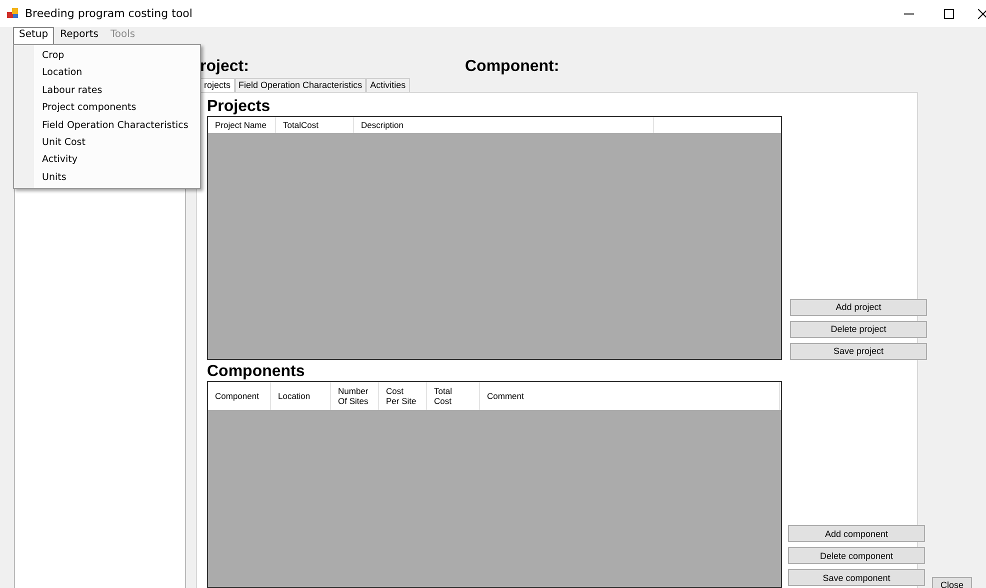  Describe the element at coordinates (79, 35) in the screenshot. I see `menu-item: Reports` at that location.